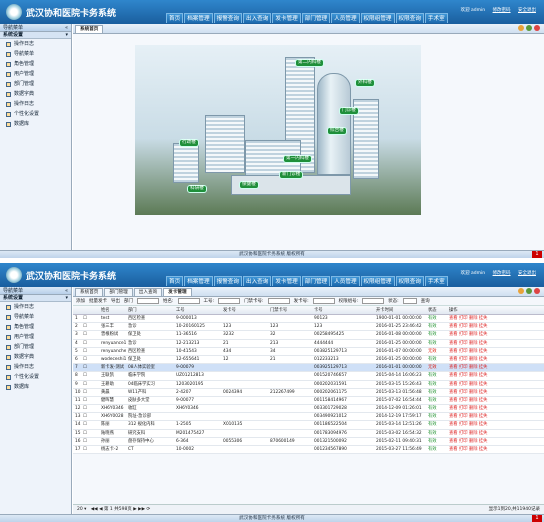 The image size is (544, 522). Describe the element at coordinates (373, 301) in the screenshot. I see `group-input` at that location.